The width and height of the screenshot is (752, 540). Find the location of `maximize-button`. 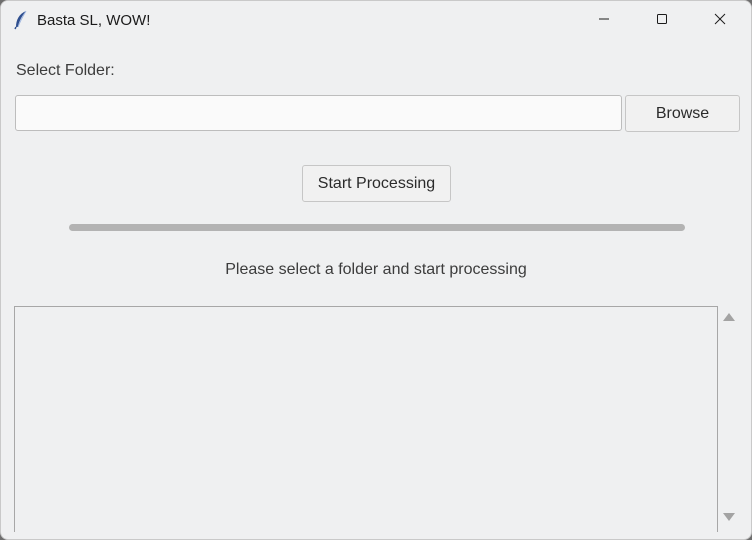

maximize-button is located at coordinates (662, 21).